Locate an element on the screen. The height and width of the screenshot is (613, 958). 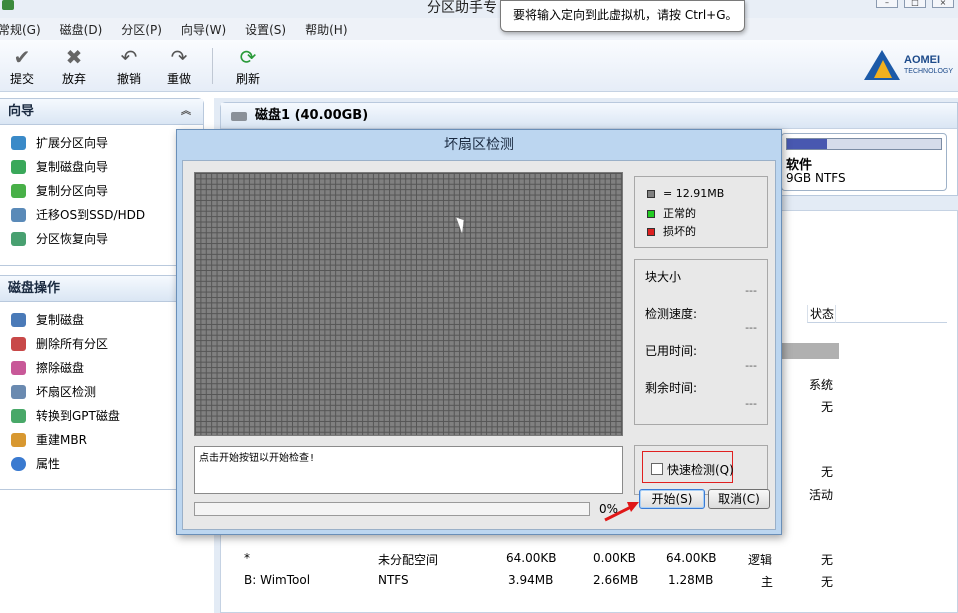
undo-icon: ↶ is located at coordinates (129, 57).